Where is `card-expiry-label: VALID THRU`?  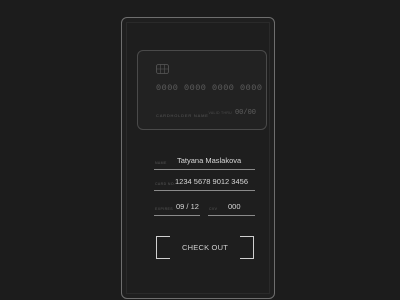
card-expiry-label: VALID THRU is located at coordinates (220, 113).